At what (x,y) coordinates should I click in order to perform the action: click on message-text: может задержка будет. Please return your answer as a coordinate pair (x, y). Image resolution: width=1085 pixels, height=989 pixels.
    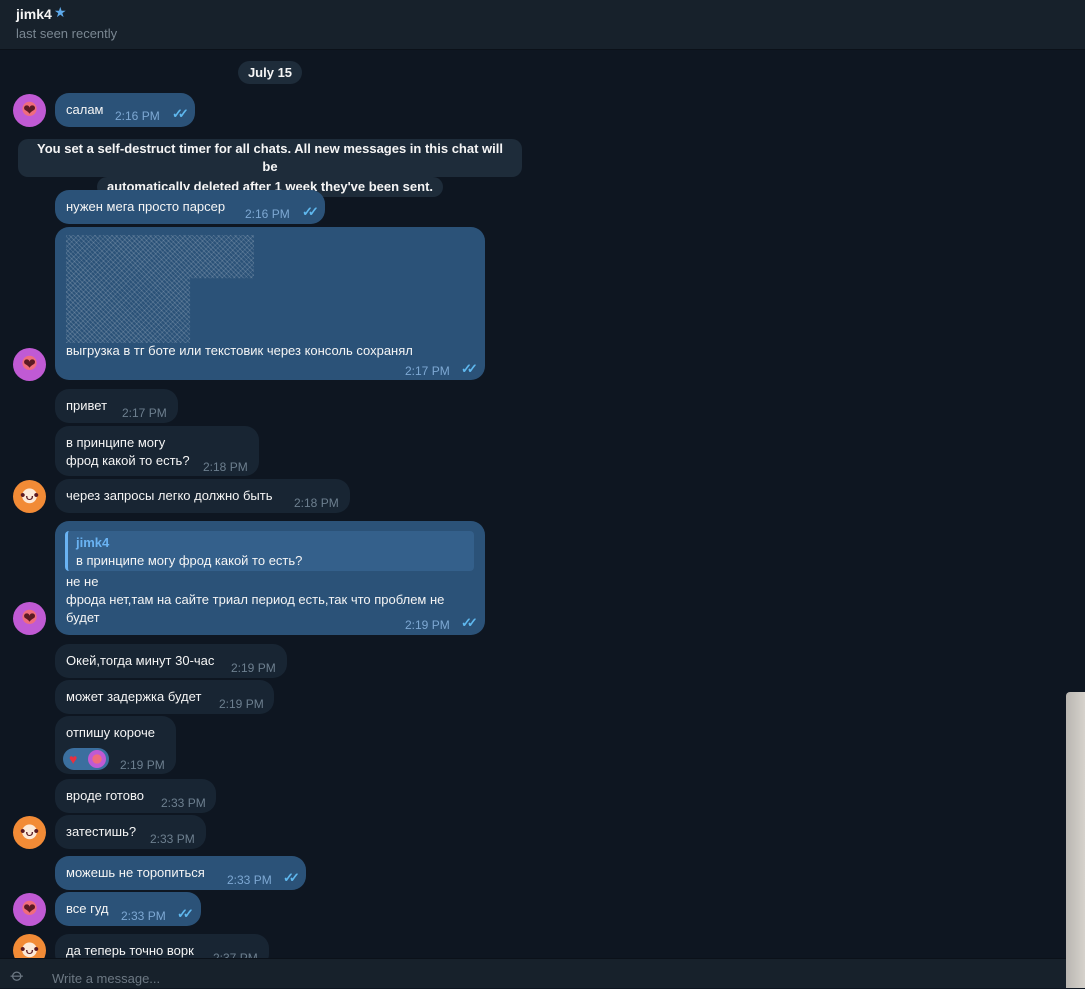
    Looking at the image, I should click on (134, 696).